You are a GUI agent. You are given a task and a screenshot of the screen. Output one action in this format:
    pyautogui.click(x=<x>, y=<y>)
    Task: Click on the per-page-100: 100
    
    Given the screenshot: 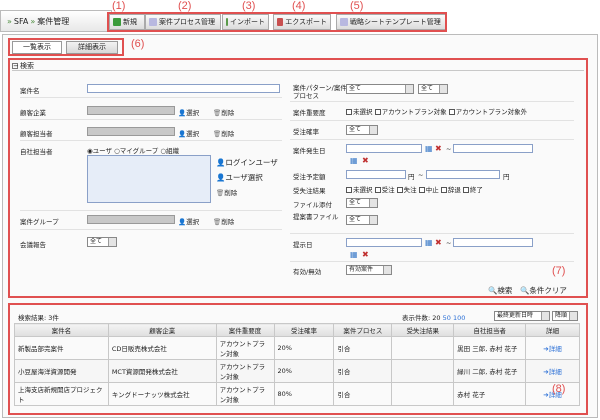 What is the action you would take?
    pyautogui.click(x=459, y=318)
    